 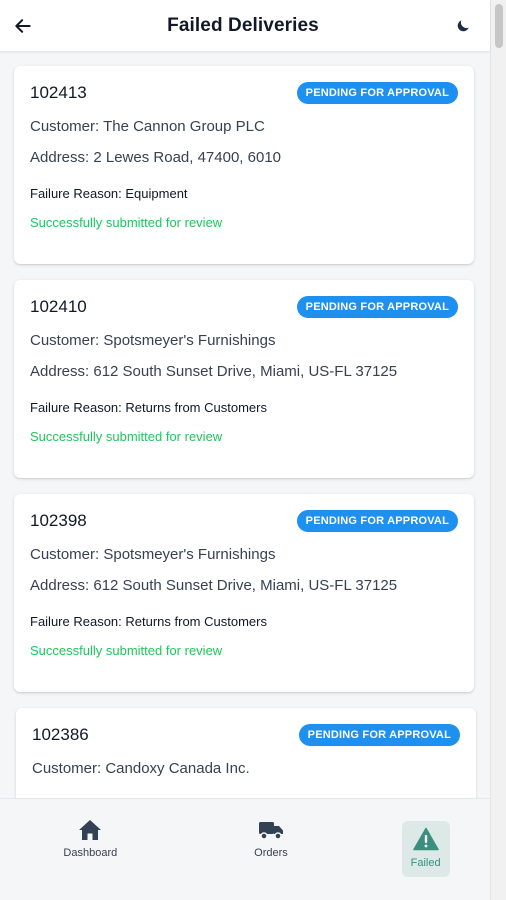 I want to click on warning-icon, so click(x=425, y=839).